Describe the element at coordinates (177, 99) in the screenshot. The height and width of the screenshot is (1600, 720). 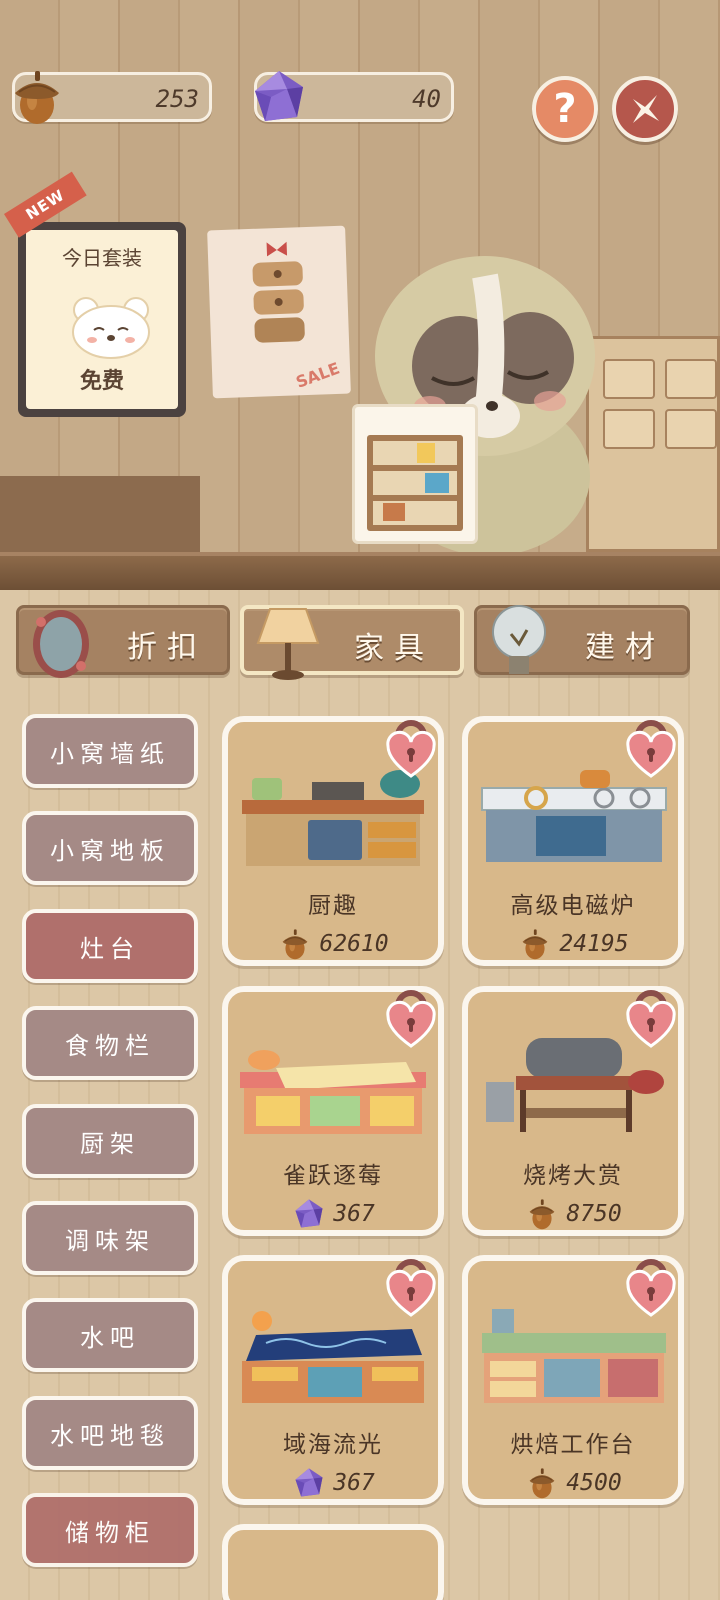
I see `acorn-count: 253` at that location.